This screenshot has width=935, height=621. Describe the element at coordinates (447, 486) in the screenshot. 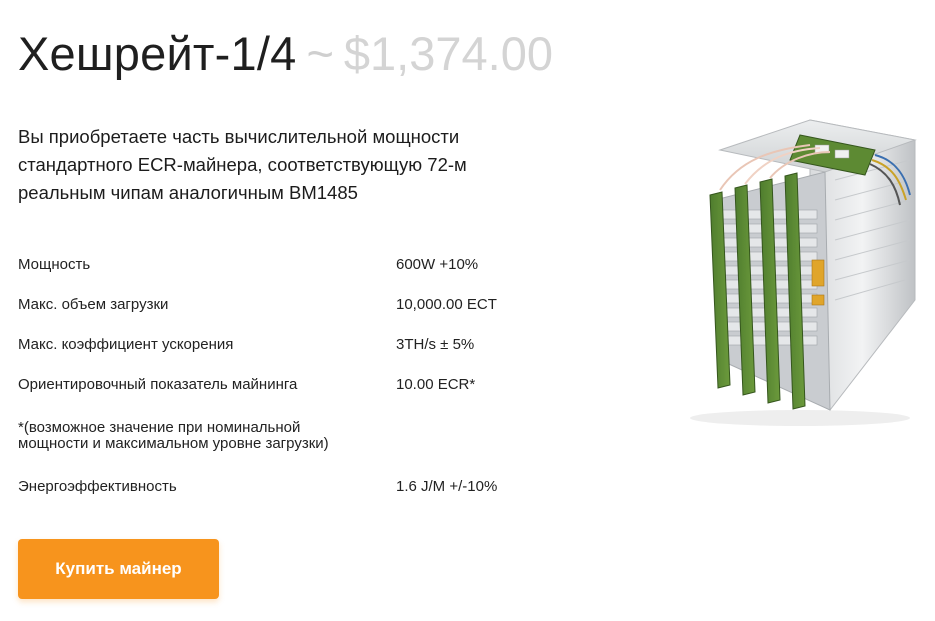

I see `spec-value: 1.6 J/M +/-10%` at that location.